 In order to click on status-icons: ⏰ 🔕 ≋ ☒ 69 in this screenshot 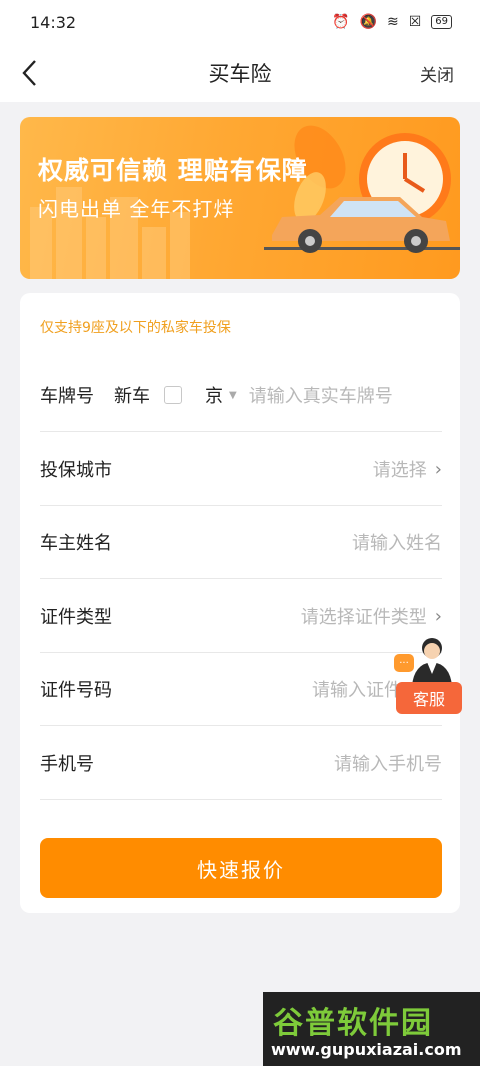, I will do `click(392, 22)`.